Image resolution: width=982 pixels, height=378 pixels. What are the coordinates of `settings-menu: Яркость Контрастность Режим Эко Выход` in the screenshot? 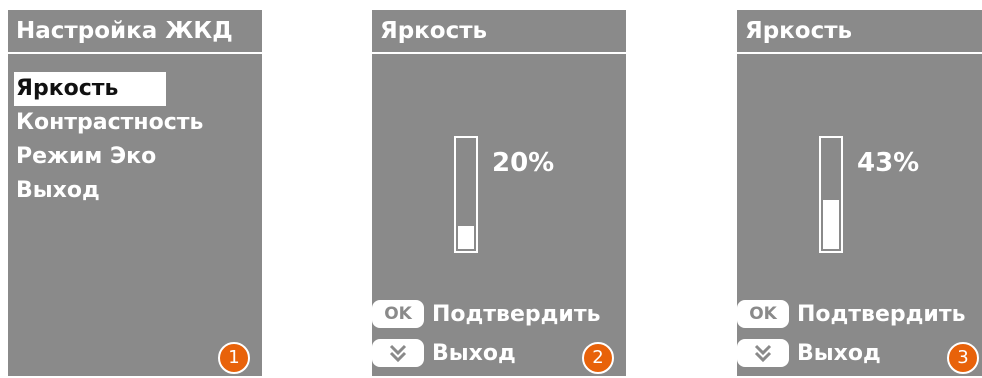 It's located at (108, 140).